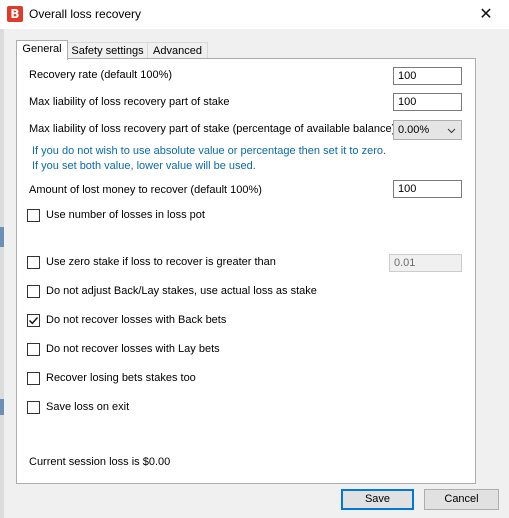  Describe the element at coordinates (88, 407) in the screenshot. I see `save-loss-on-exit-label: Save loss on exit` at that location.